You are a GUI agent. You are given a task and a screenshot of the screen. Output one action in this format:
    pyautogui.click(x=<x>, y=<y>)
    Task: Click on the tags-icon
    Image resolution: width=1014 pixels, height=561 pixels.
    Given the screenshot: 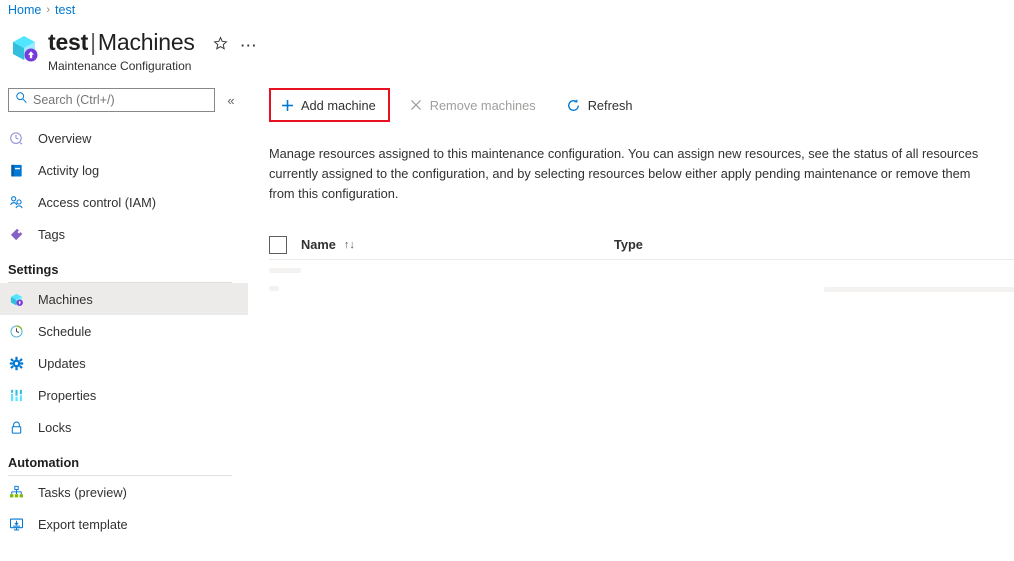 What is the action you would take?
    pyautogui.click(x=16, y=234)
    